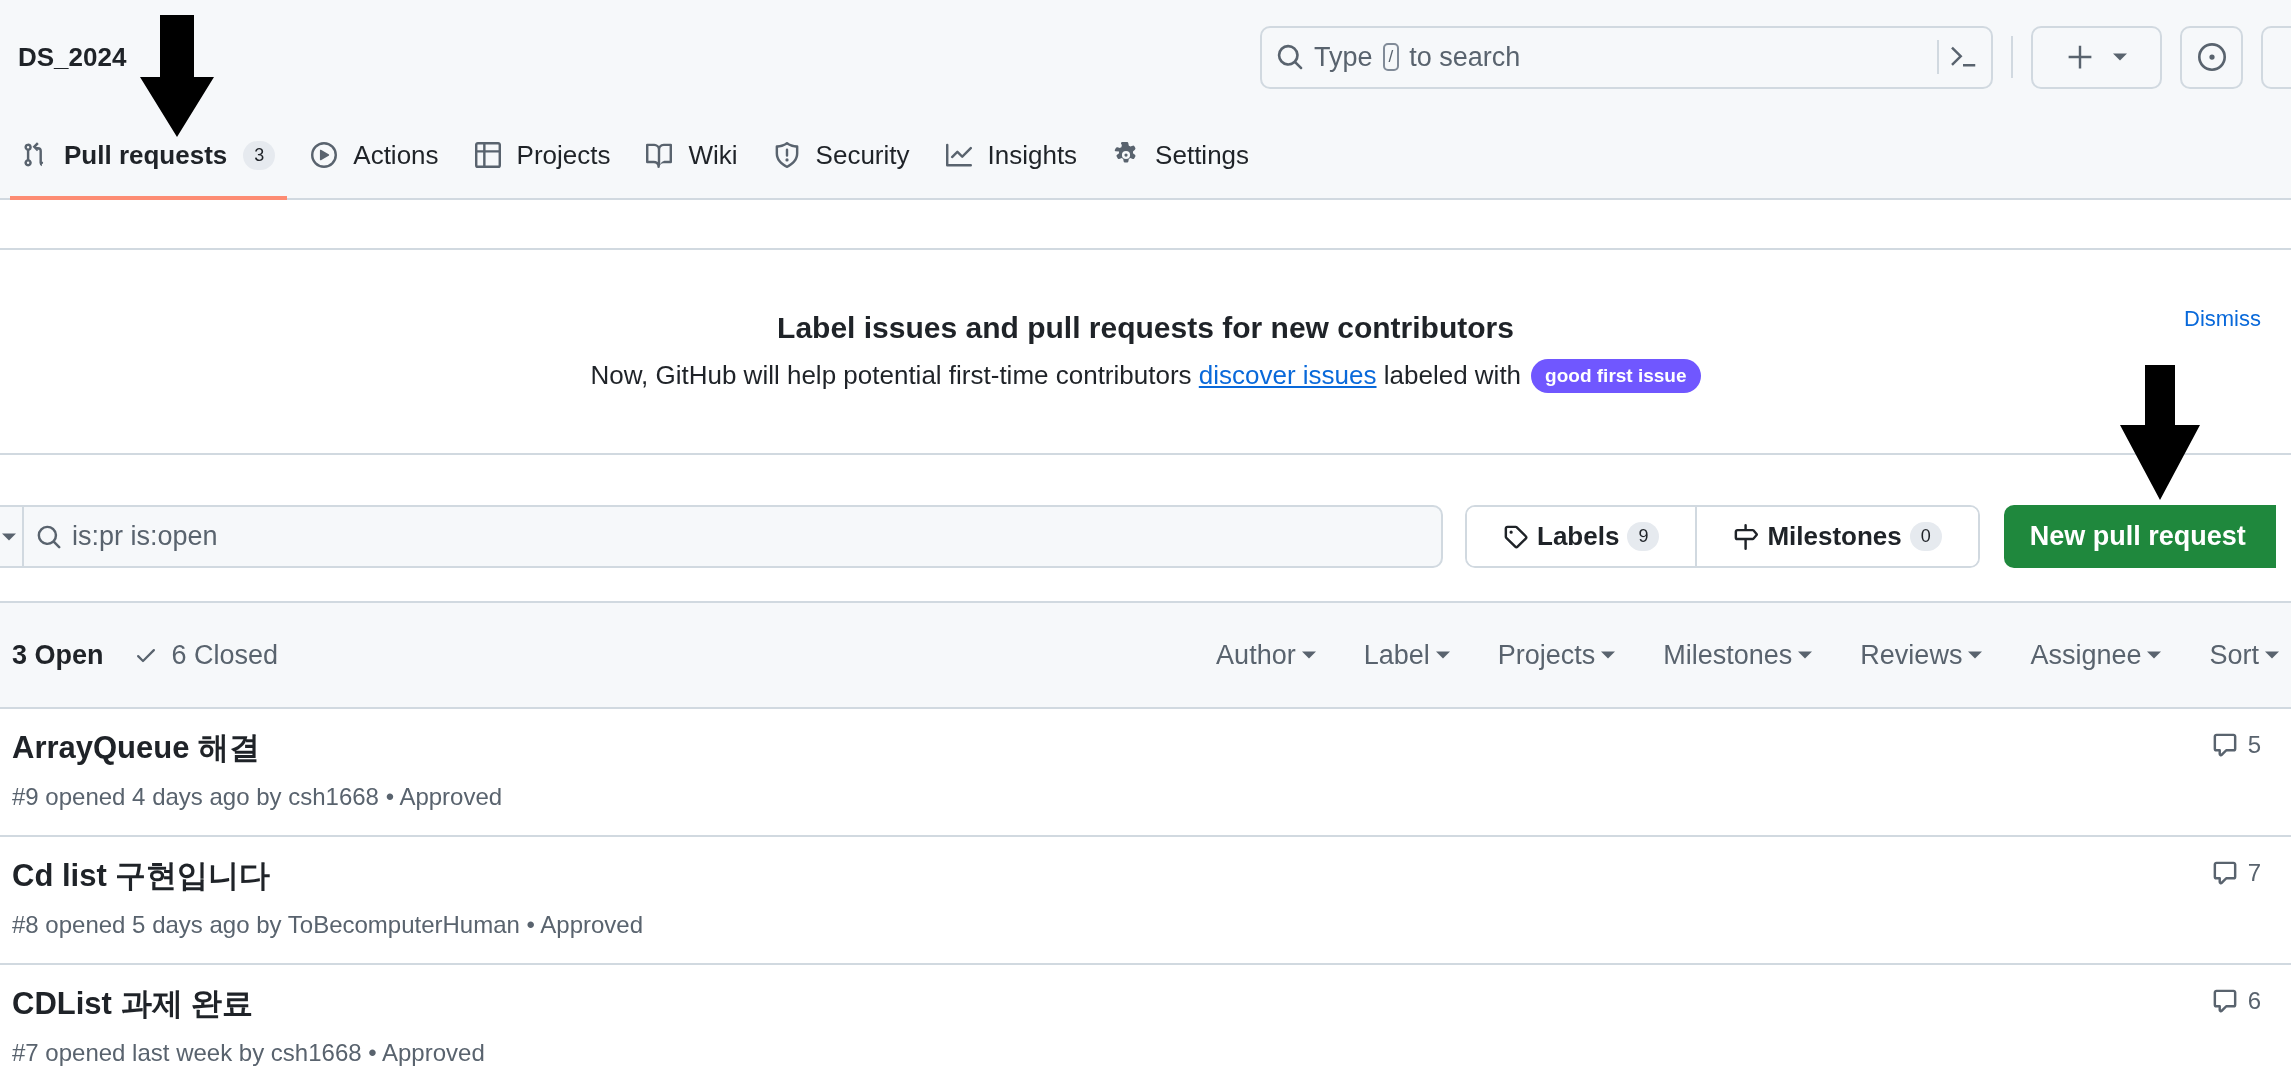 This screenshot has height=1078, width=2291. I want to click on milestones-button: Milestones 0, so click(1836, 536).